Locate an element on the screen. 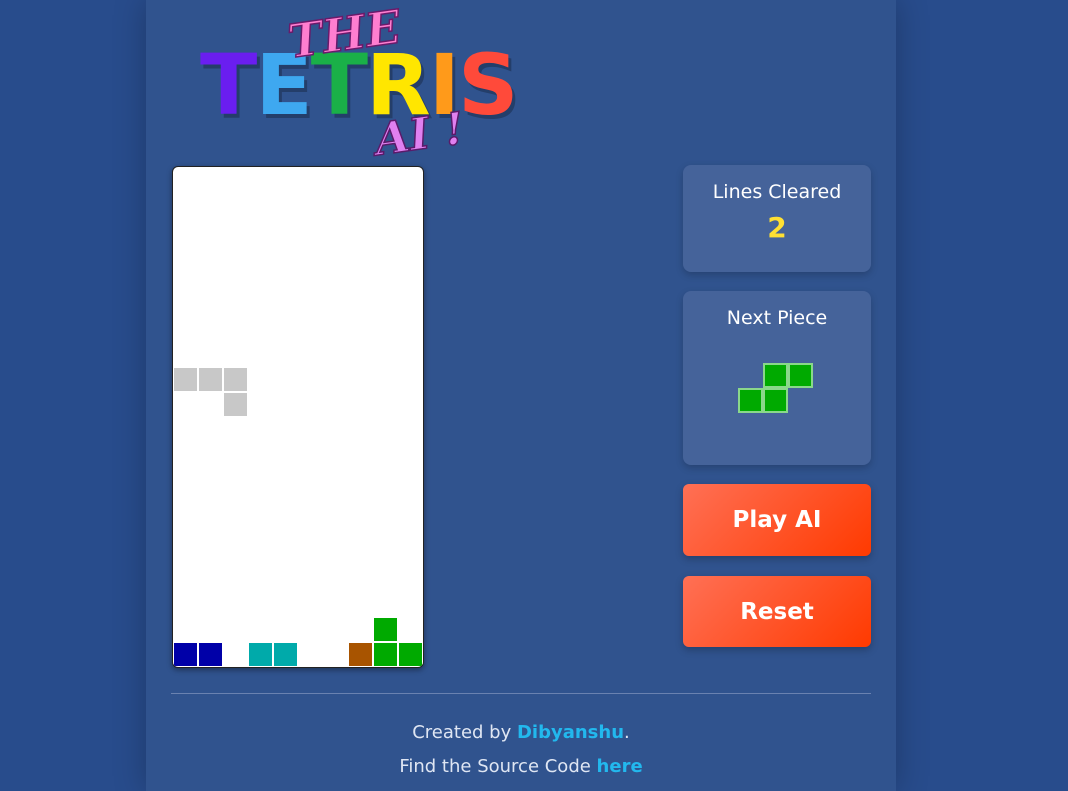 The height and width of the screenshot is (791, 1068). logo-letter: S is located at coordinates (487, 85).